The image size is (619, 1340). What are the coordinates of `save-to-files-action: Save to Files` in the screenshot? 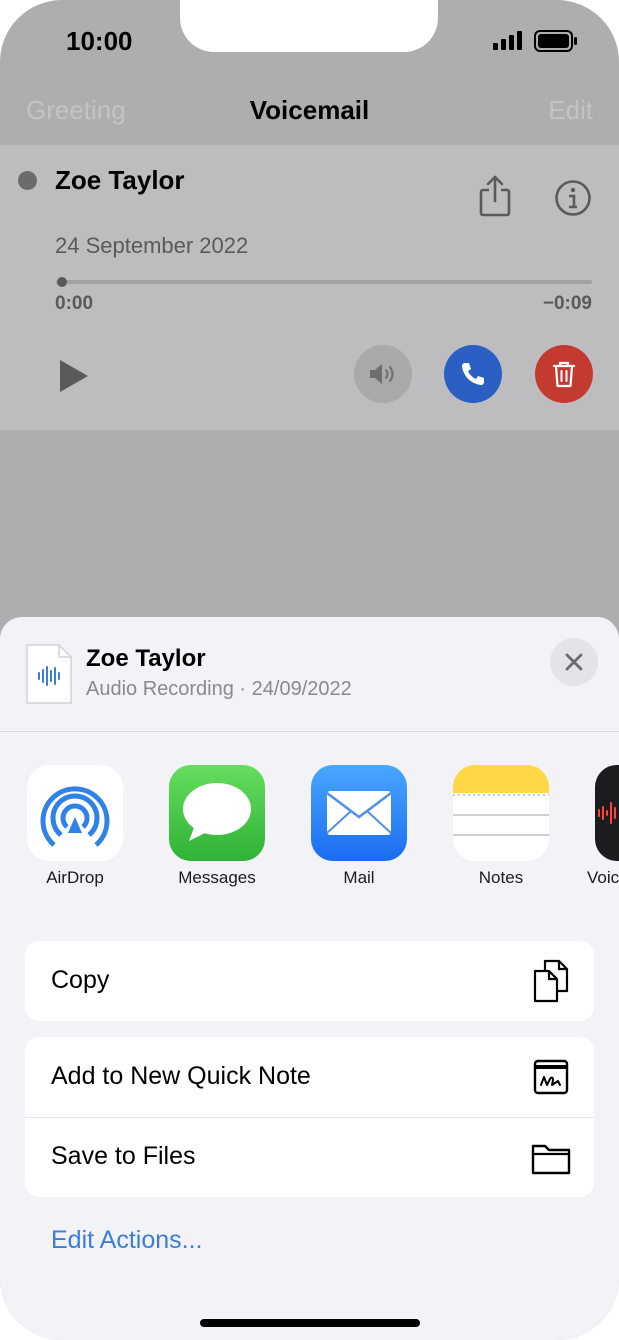 It's located at (309, 1157).